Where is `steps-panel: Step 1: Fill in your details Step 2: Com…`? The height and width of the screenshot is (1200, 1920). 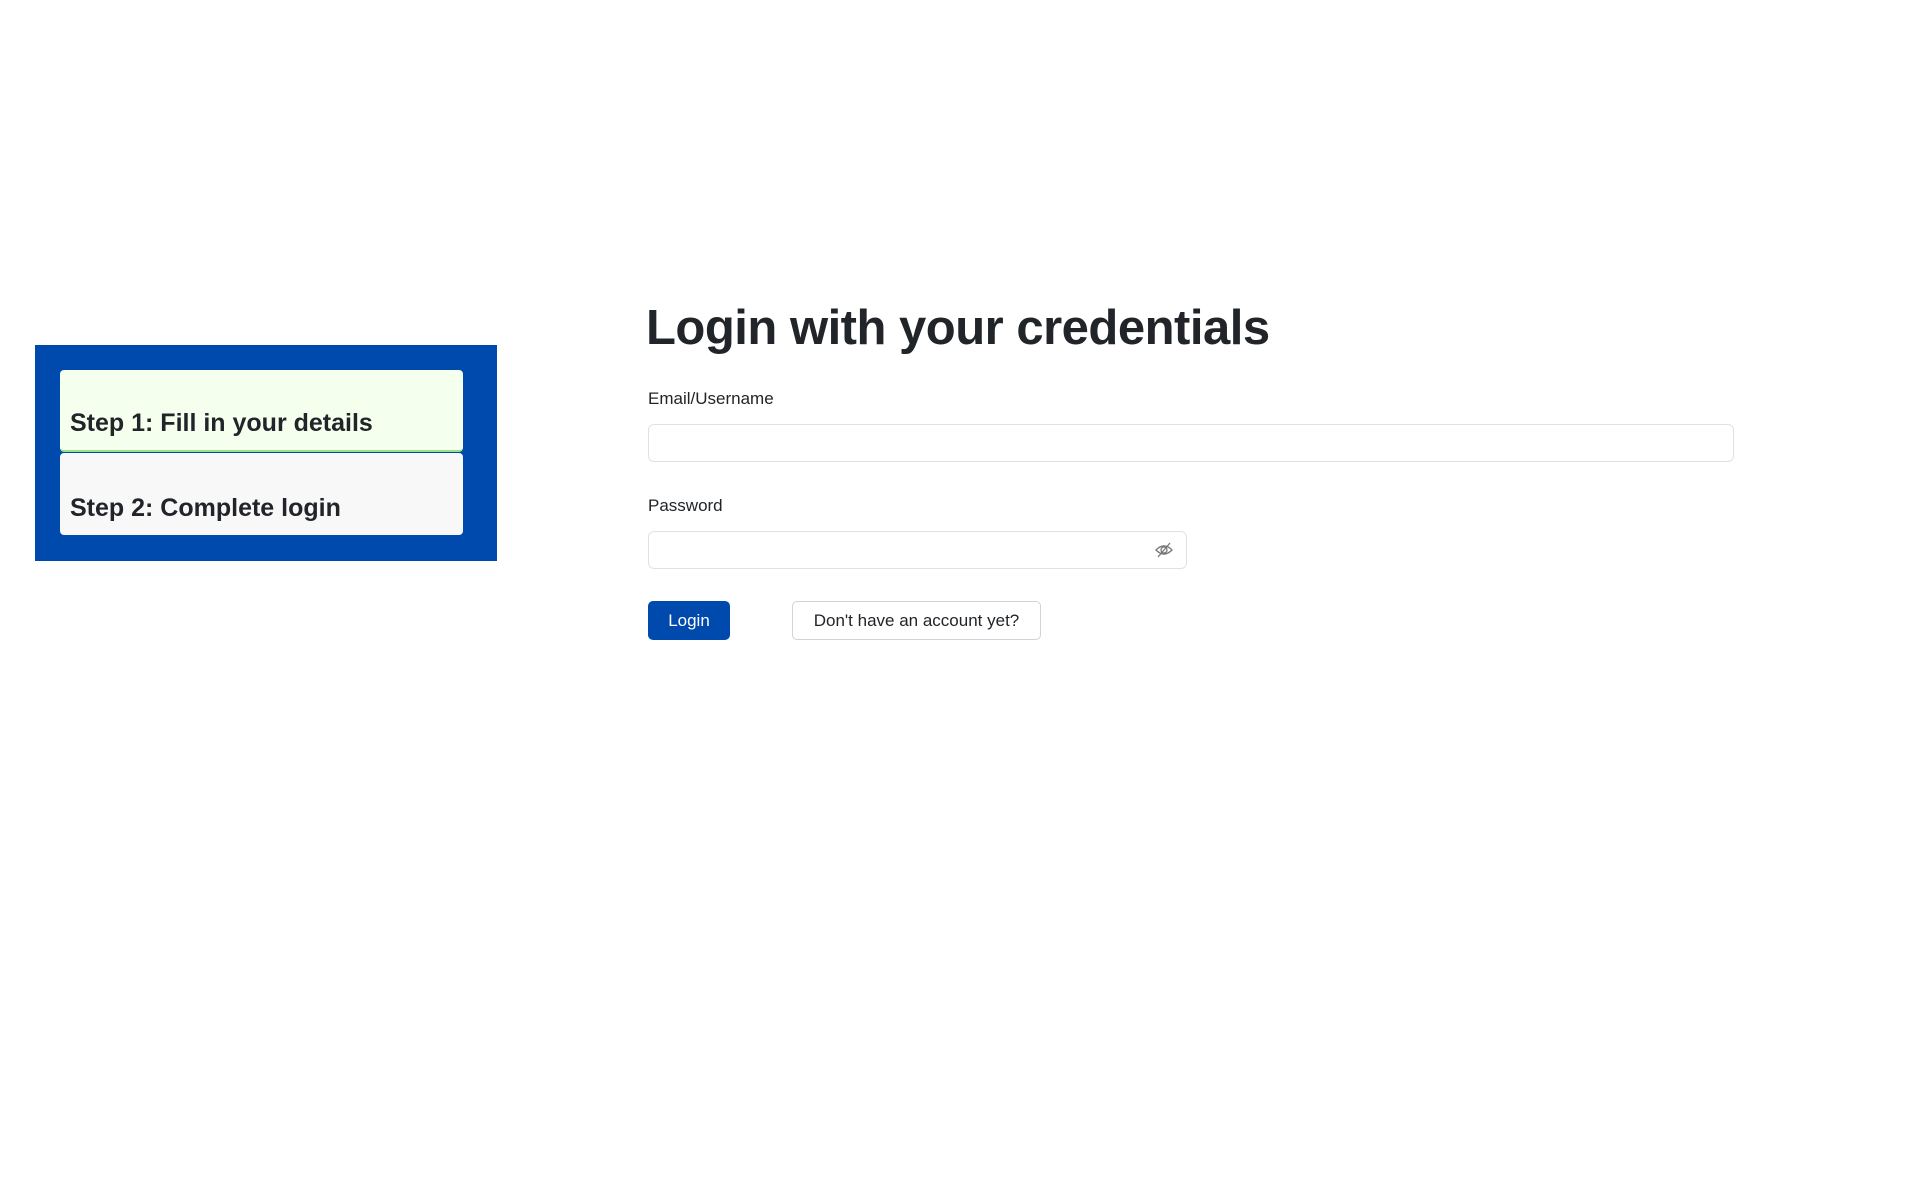 steps-panel: Step 1: Fill in your details Step 2: Com… is located at coordinates (266, 453).